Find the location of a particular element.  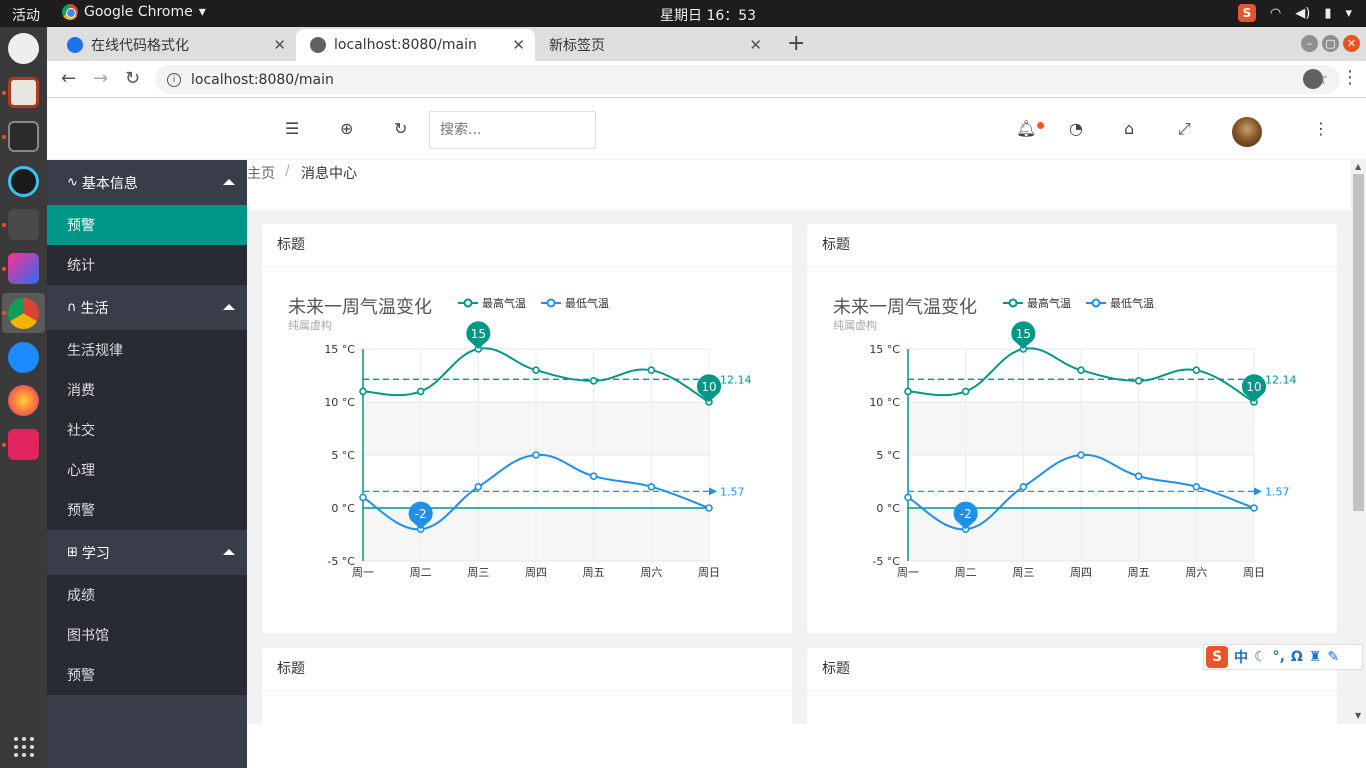

notification-dot is located at coordinates (1040, 125).